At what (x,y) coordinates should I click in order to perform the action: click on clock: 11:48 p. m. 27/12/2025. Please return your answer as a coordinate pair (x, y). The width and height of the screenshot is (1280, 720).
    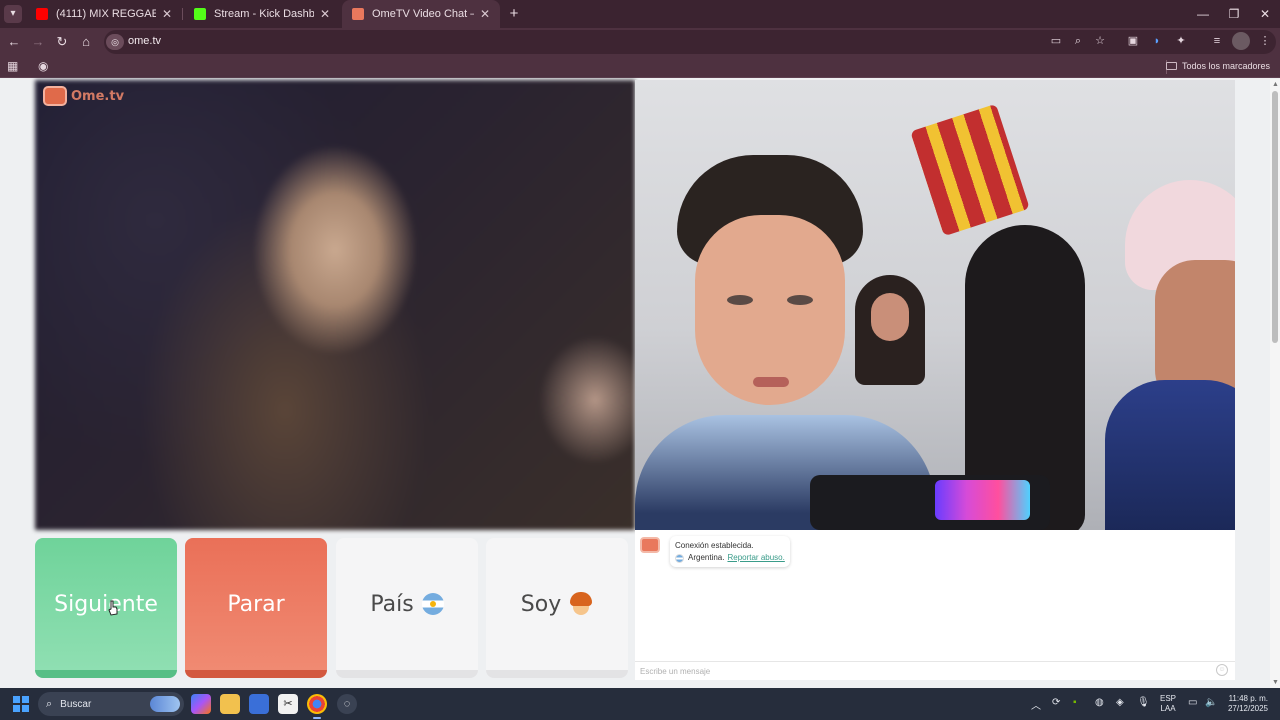
    Looking at the image, I should click on (1246, 704).